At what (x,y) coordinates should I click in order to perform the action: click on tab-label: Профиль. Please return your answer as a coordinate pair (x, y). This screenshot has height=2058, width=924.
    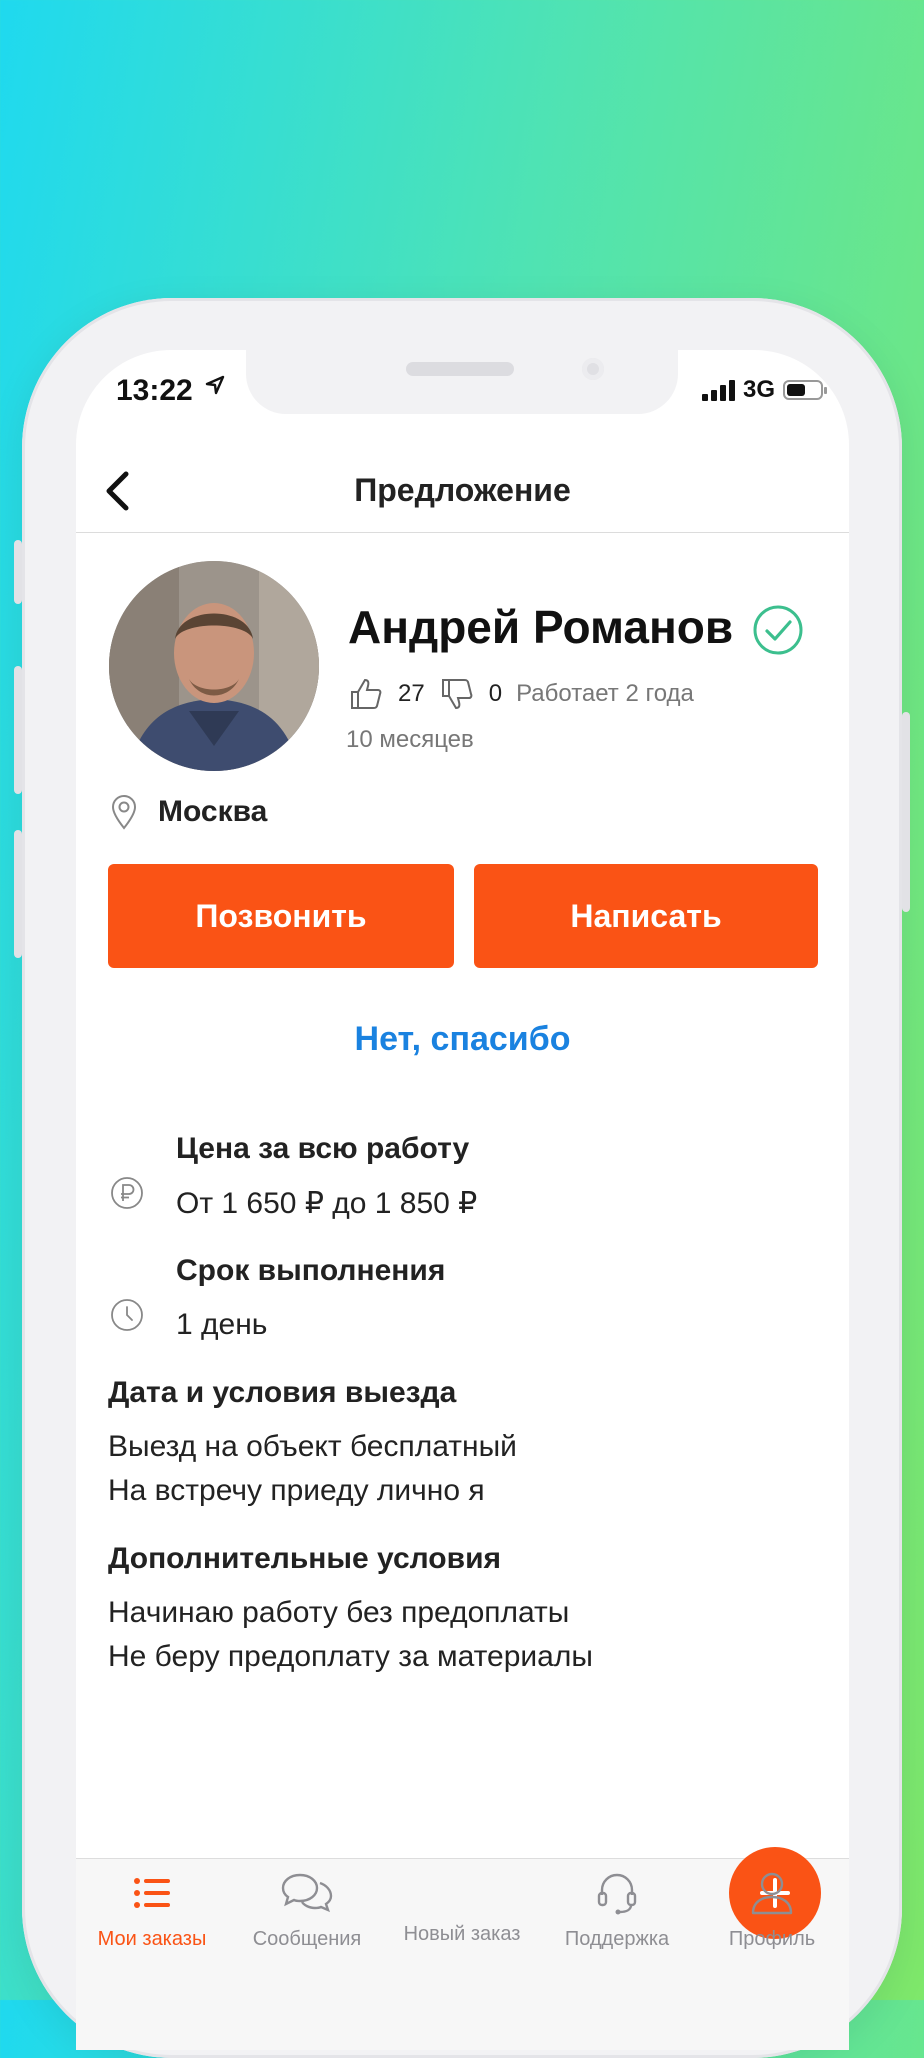
    Looking at the image, I should click on (772, 1939).